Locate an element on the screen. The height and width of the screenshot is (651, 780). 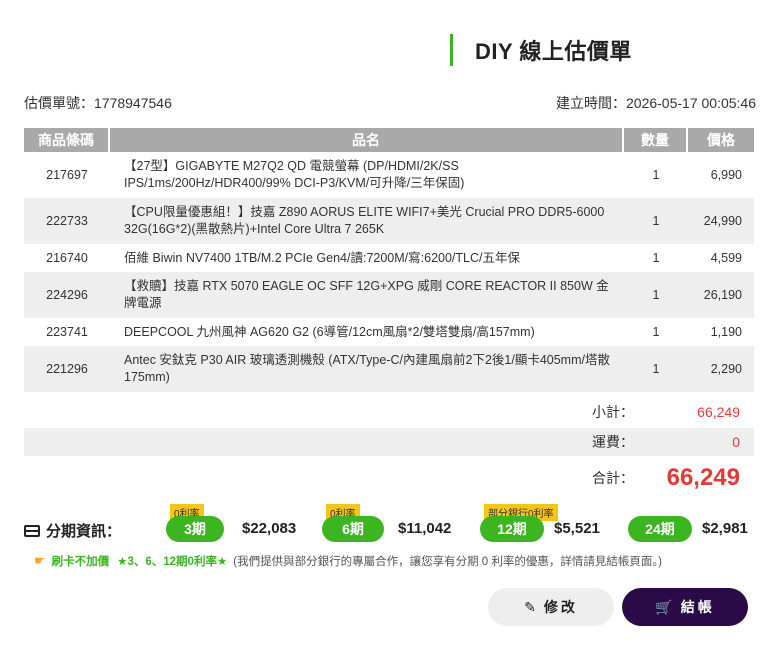
item-code: 216740 is located at coordinates (67, 257).